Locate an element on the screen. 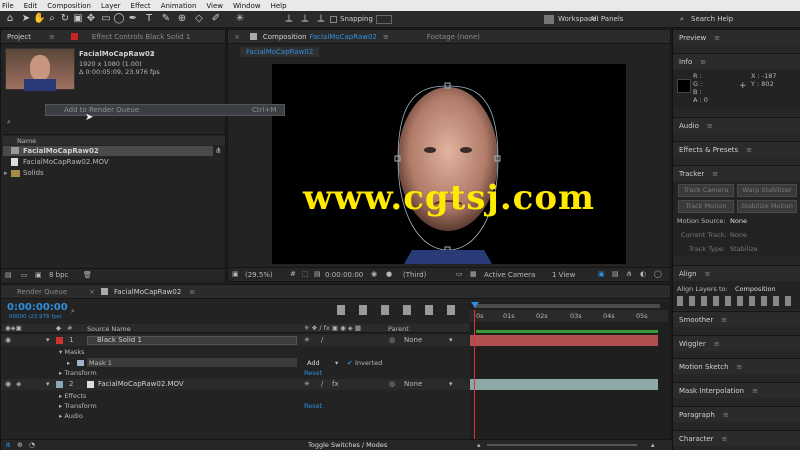  snap-options-icon is located at coordinates (384, 19).